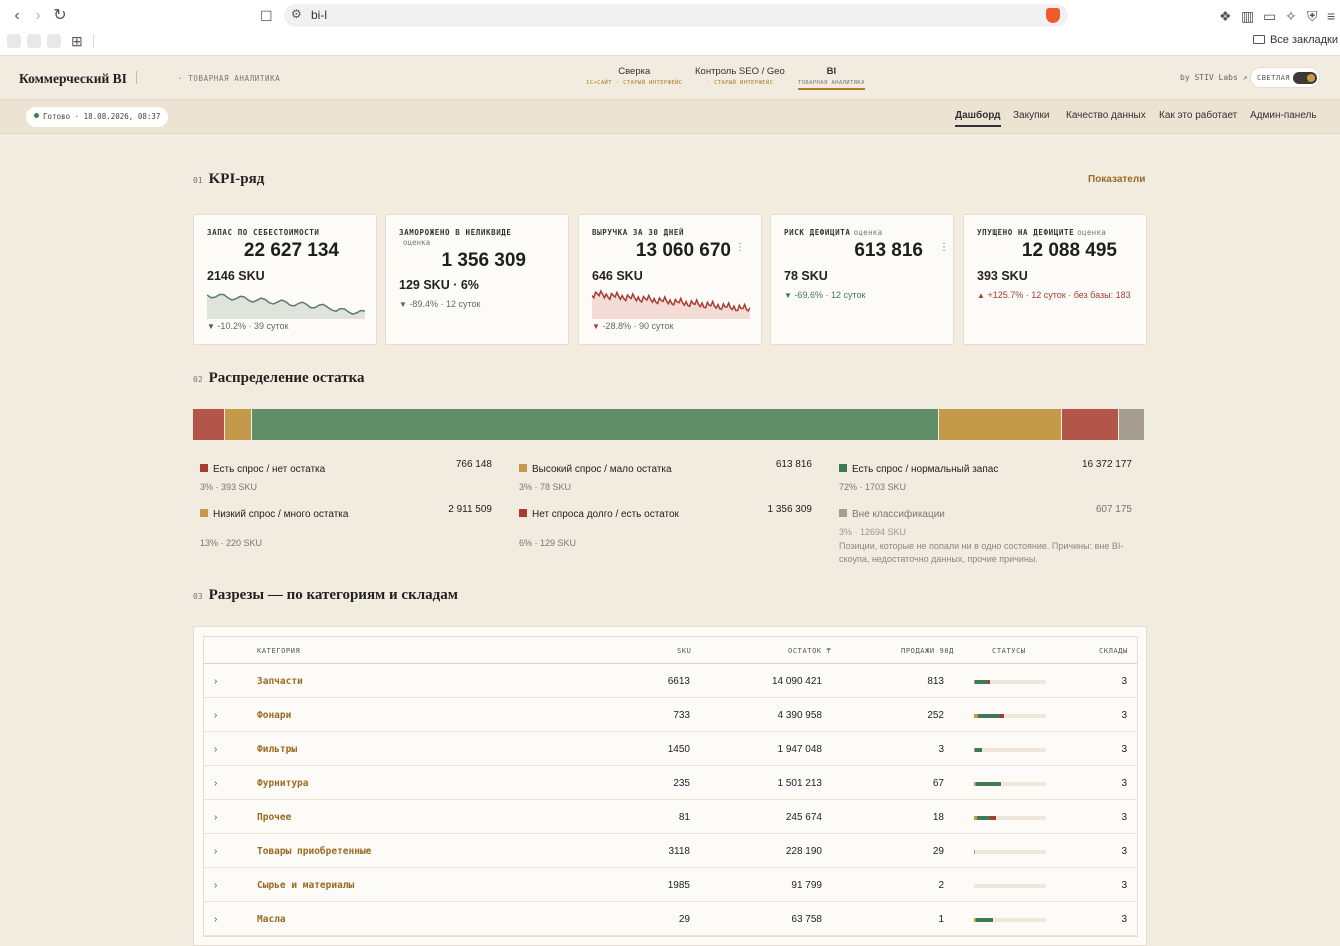 Image resolution: width=1340 pixels, height=946 pixels. Describe the element at coordinates (684, 651) in the screenshot. I see `col-sku: SKU` at that location.